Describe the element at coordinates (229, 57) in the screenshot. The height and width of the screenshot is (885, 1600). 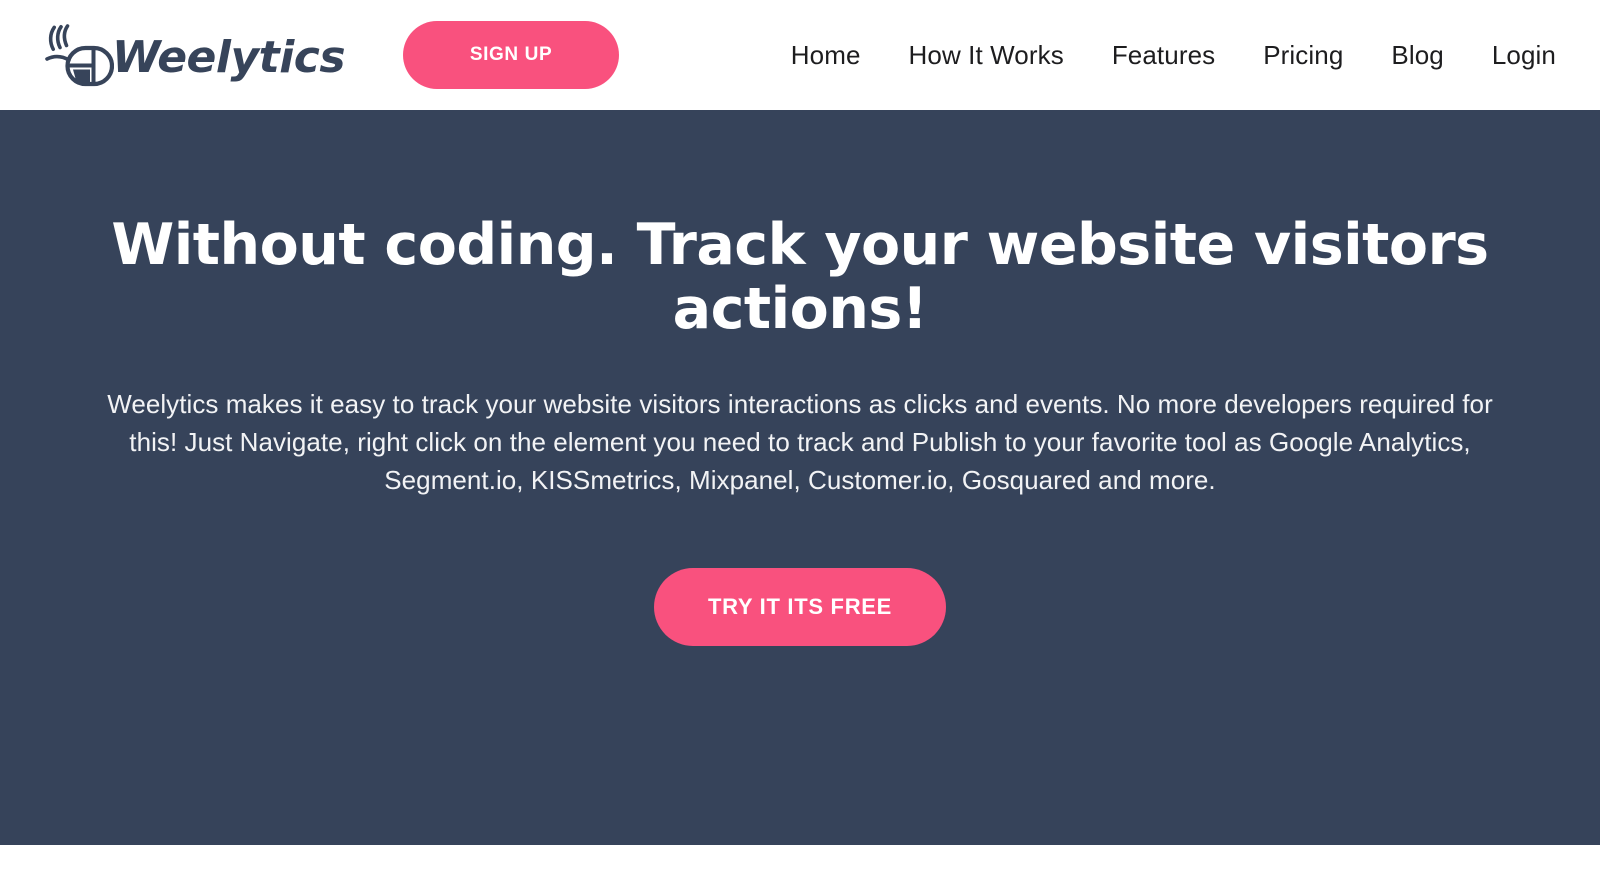
I see `brand-name: Weelytics` at that location.